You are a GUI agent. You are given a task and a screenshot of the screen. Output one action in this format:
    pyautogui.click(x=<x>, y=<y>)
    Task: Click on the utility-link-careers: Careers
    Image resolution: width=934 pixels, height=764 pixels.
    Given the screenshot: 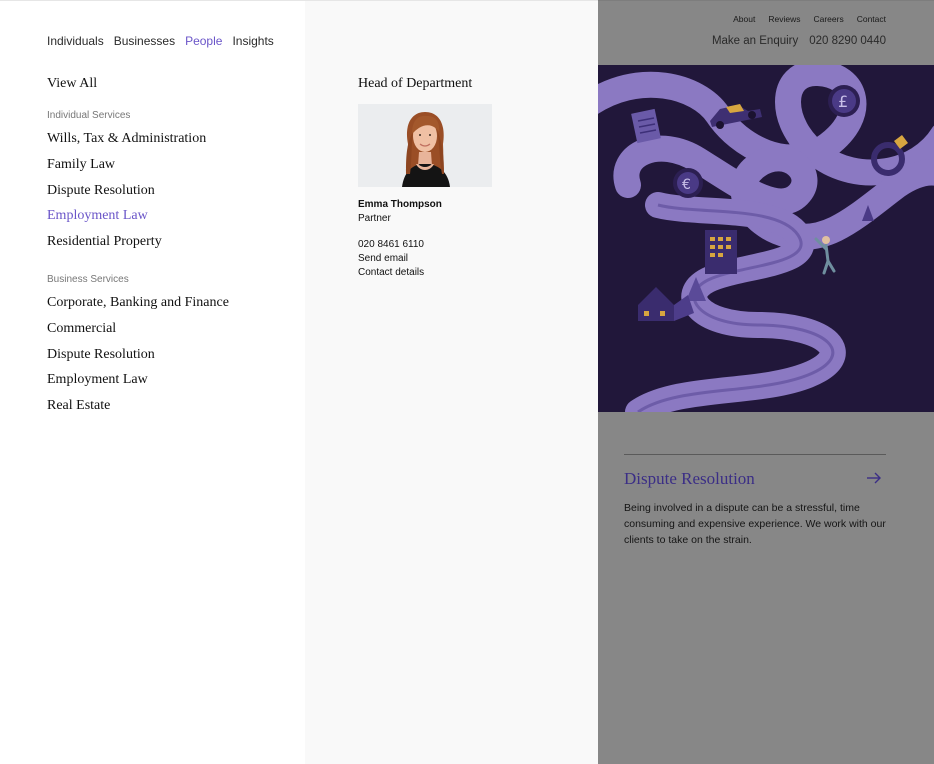 What is the action you would take?
    pyautogui.click(x=828, y=19)
    